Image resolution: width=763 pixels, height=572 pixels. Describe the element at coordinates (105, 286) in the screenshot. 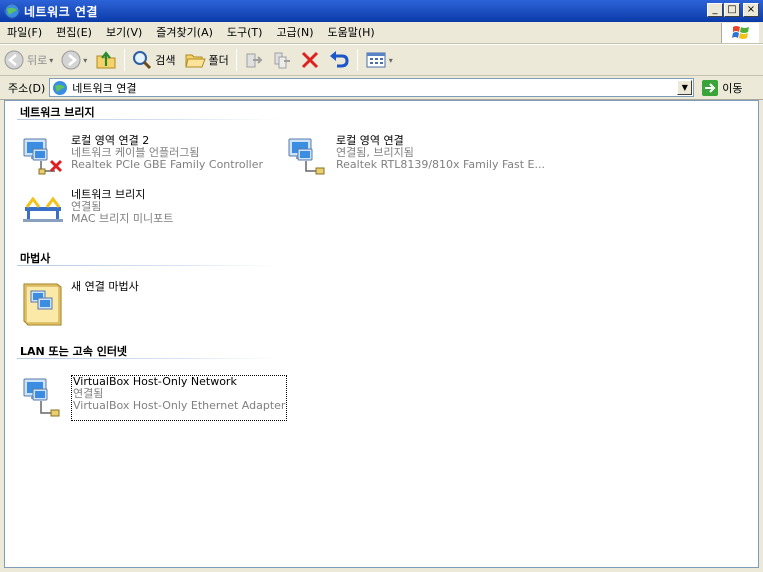

I see `wizard-name: 새 연결 마법사` at that location.